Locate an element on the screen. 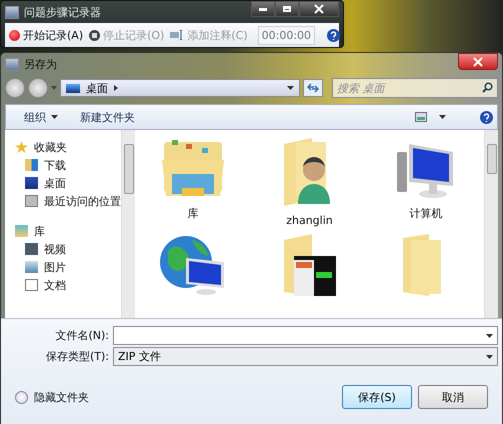 This screenshot has width=503, height=424. file-type-dropdown: ZIP 文件 is located at coordinates (305, 356).